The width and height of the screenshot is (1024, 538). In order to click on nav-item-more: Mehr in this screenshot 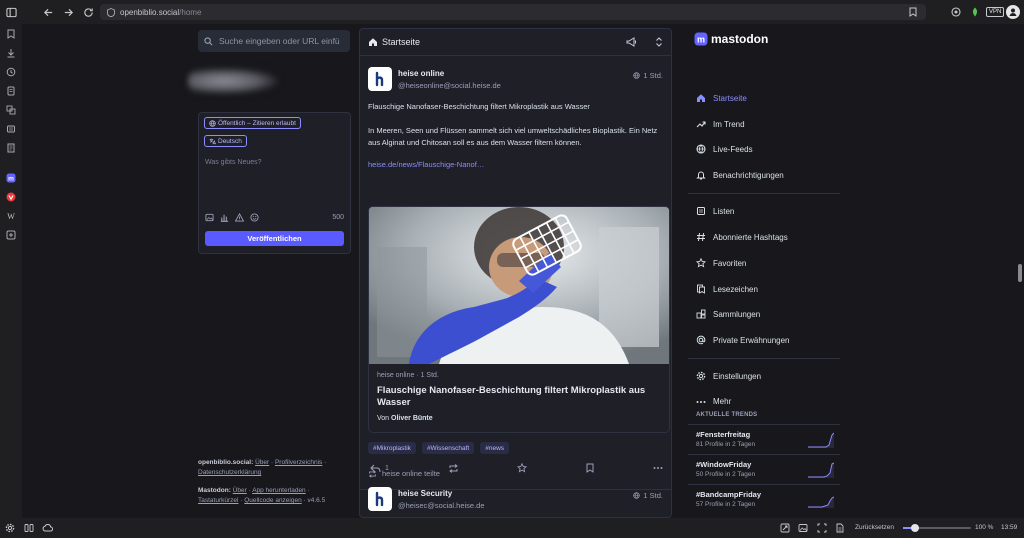, I will do `click(713, 401)`.